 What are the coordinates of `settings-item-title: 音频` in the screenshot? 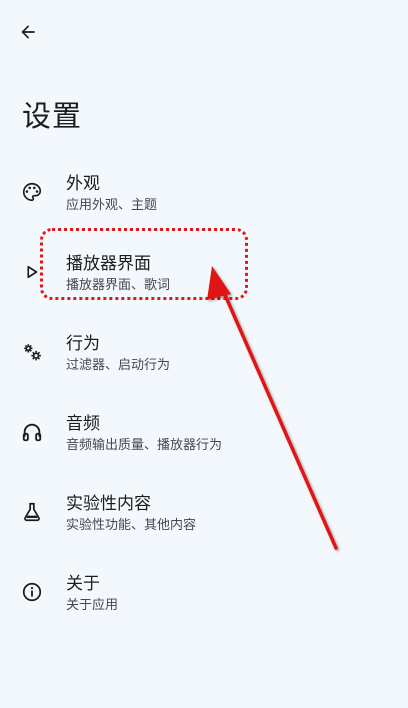 It's located at (83, 424).